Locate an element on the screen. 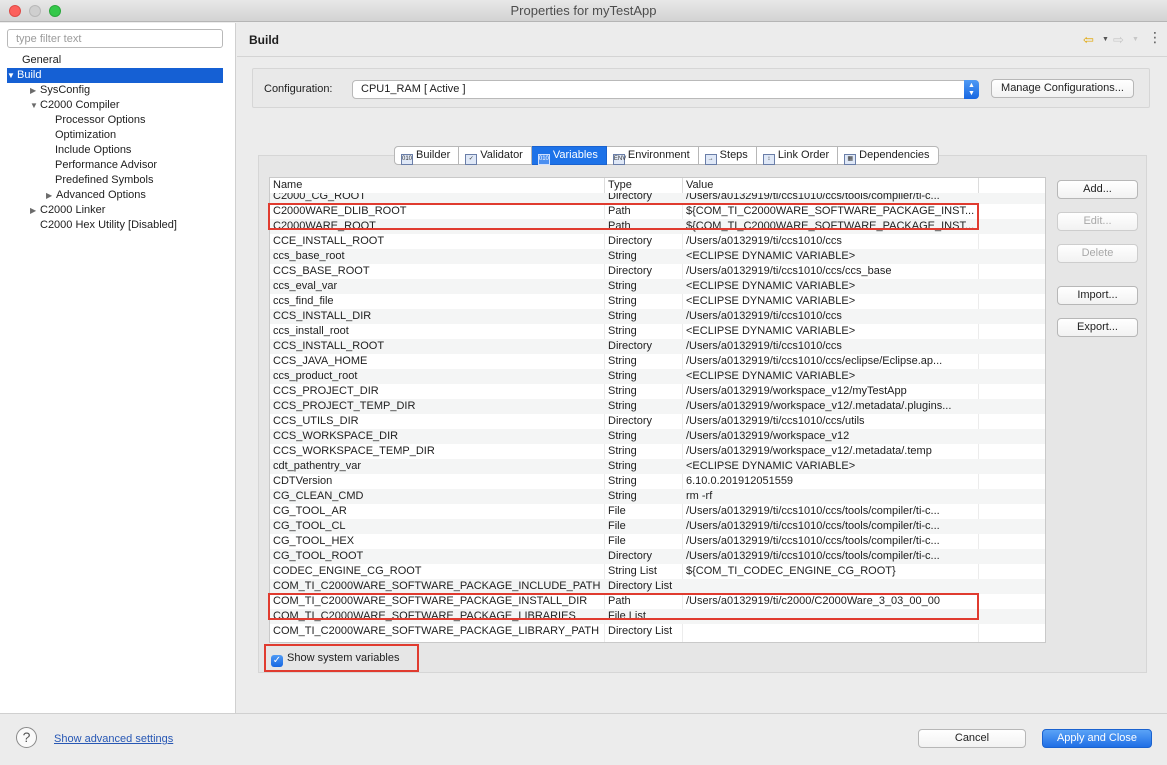 This screenshot has width=1167, height=765. variable-name: ccs_eval_var is located at coordinates (305, 286).